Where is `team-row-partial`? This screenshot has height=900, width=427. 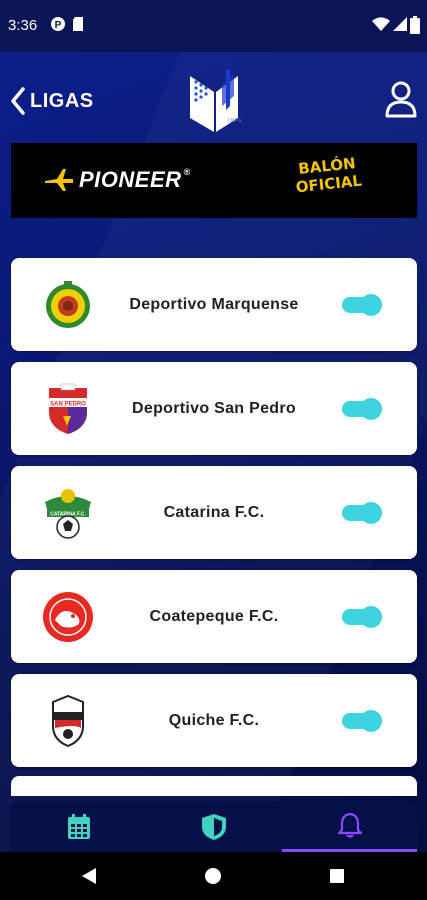 team-row-partial is located at coordinates (214, 786).